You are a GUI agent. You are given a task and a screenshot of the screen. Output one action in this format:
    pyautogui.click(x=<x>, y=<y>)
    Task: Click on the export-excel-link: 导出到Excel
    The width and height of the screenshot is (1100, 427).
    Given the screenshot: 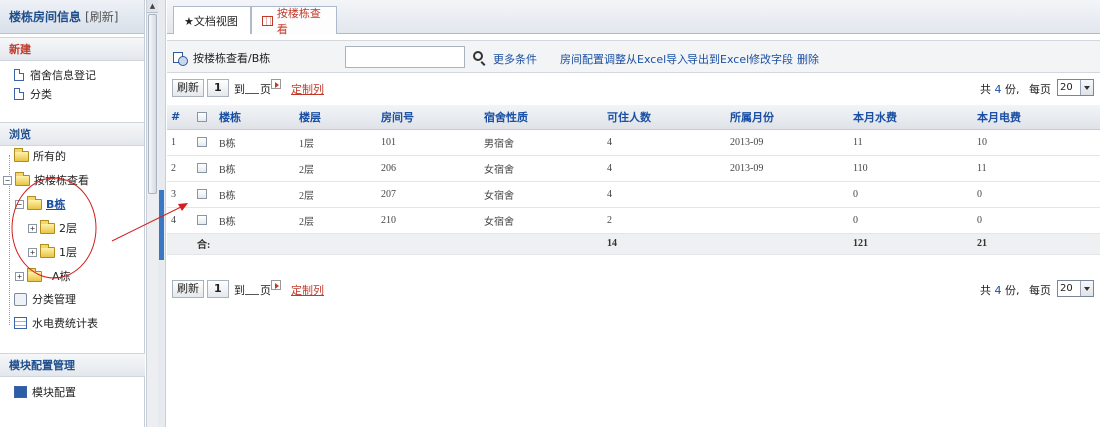 What is the action you would take?
    pyautogui.click(x=718, y=59)
    